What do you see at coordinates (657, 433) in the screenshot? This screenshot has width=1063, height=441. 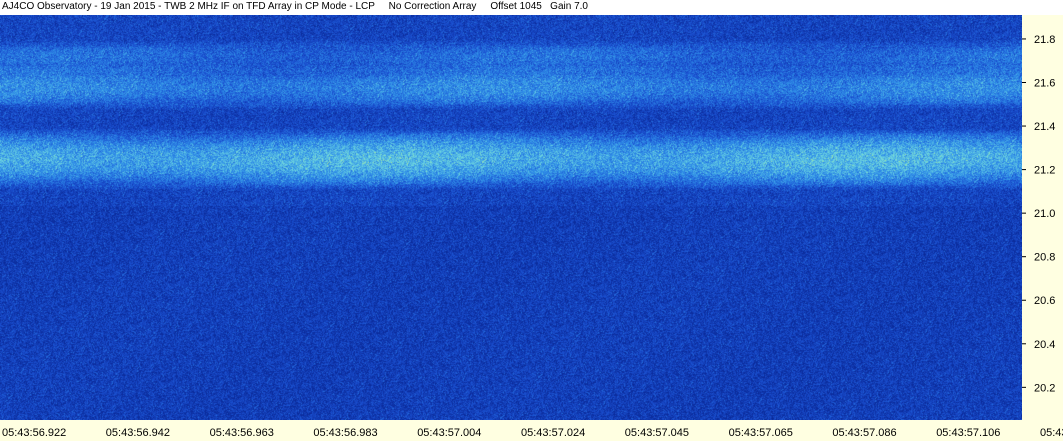 I see `x-tick-label: 05:43:57.045` at bounding box center [657, 433].